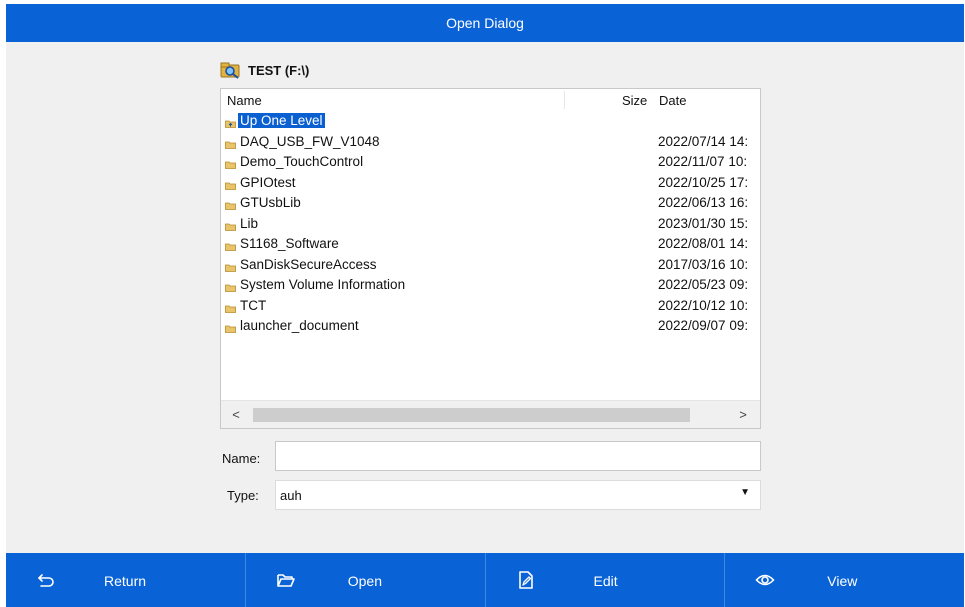 The width and height of the screenshot is (965, 607). Describe the element at coordinates (490, 203) in the screenshot. I see `file-list-row: GTUsbLib 2022/06/13 16:` at that location.